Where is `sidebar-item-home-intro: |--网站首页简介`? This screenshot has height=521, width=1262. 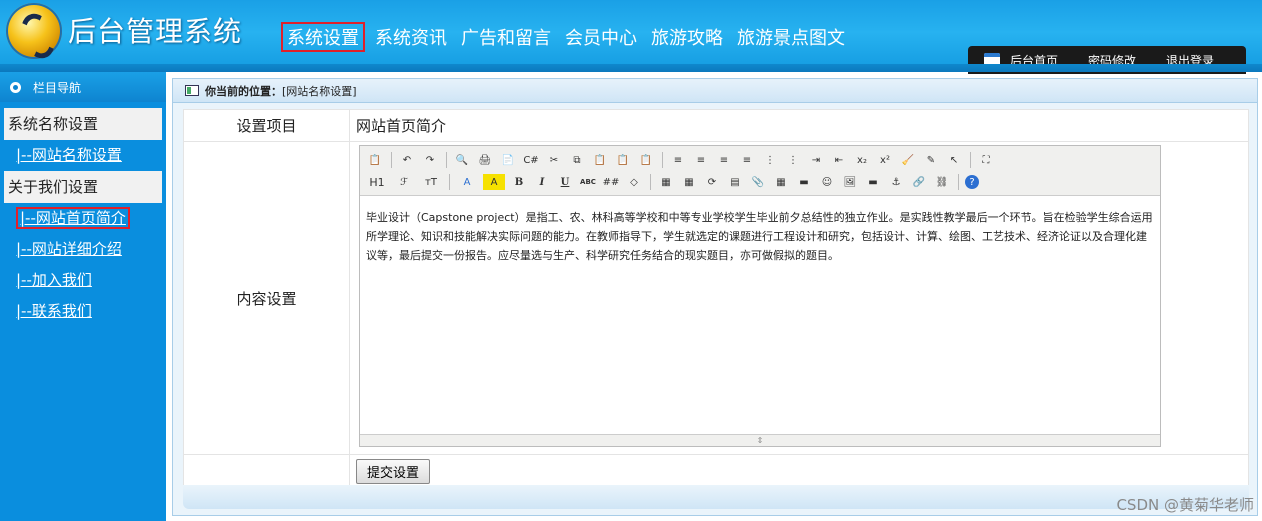
sidebar-item-home-intro: |--网站首页简介 is located at coordinates (83, 218).